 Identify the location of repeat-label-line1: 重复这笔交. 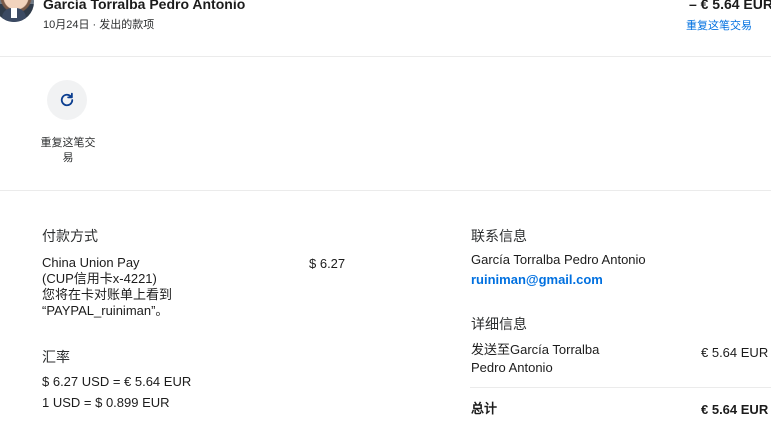
(68, 143).